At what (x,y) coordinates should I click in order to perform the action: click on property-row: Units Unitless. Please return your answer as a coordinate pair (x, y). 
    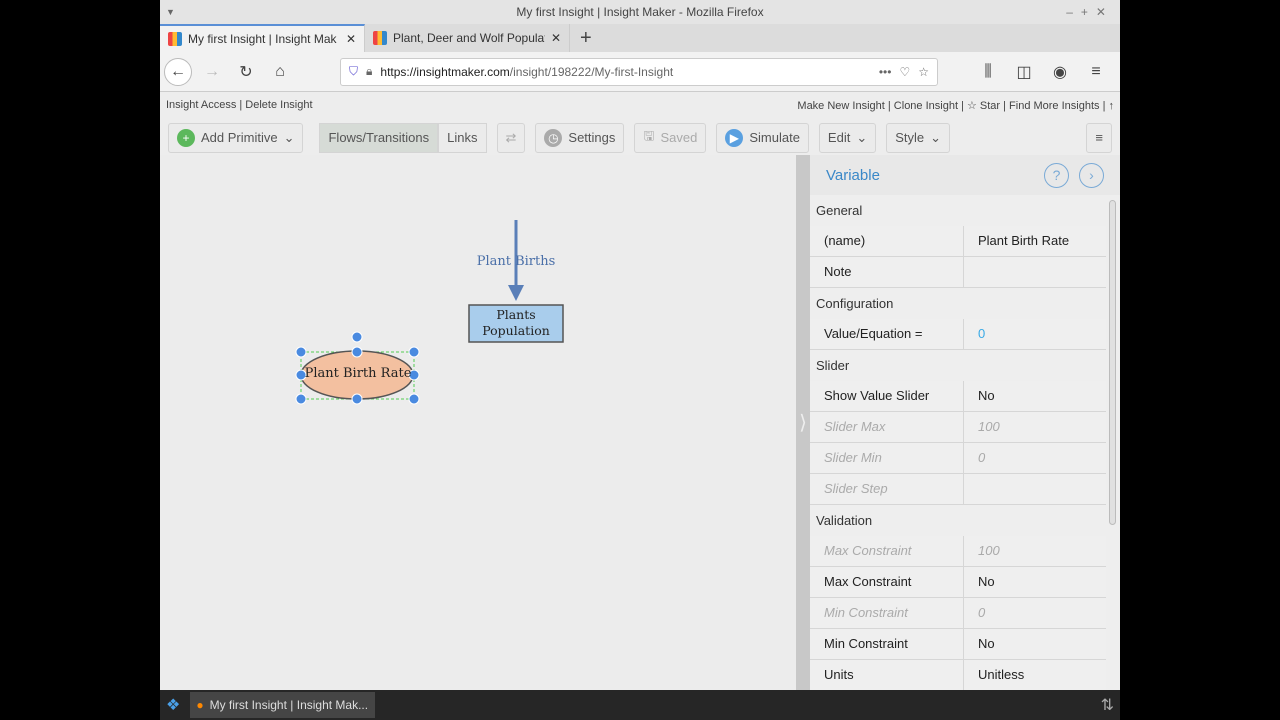
    Looking at the image, I should click on (958, 675).